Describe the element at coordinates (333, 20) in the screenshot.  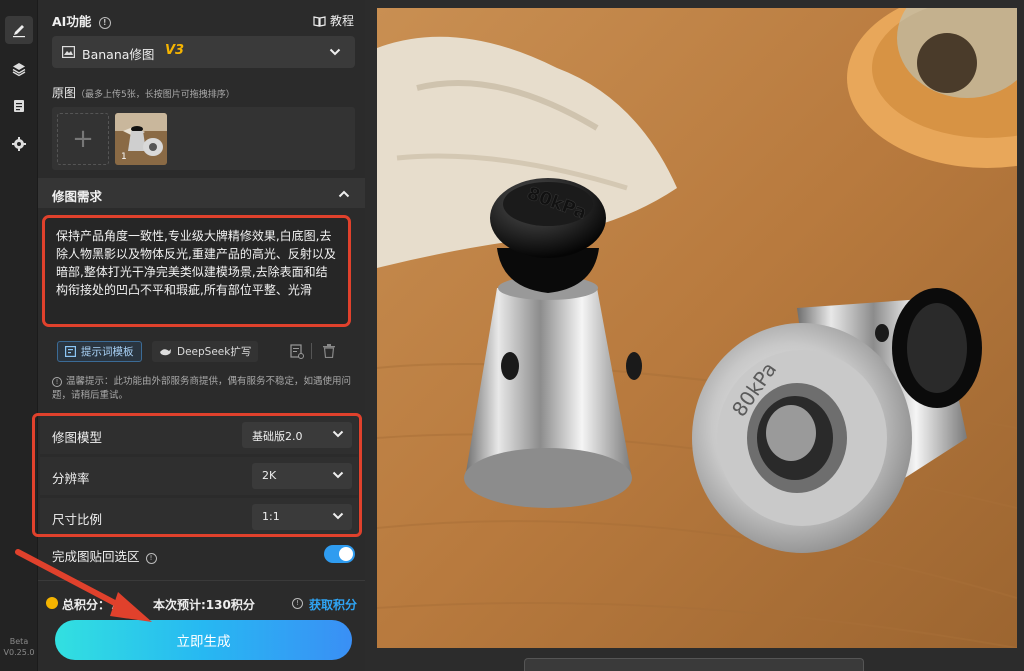
I see `tutorial-link: 教程` at that location.